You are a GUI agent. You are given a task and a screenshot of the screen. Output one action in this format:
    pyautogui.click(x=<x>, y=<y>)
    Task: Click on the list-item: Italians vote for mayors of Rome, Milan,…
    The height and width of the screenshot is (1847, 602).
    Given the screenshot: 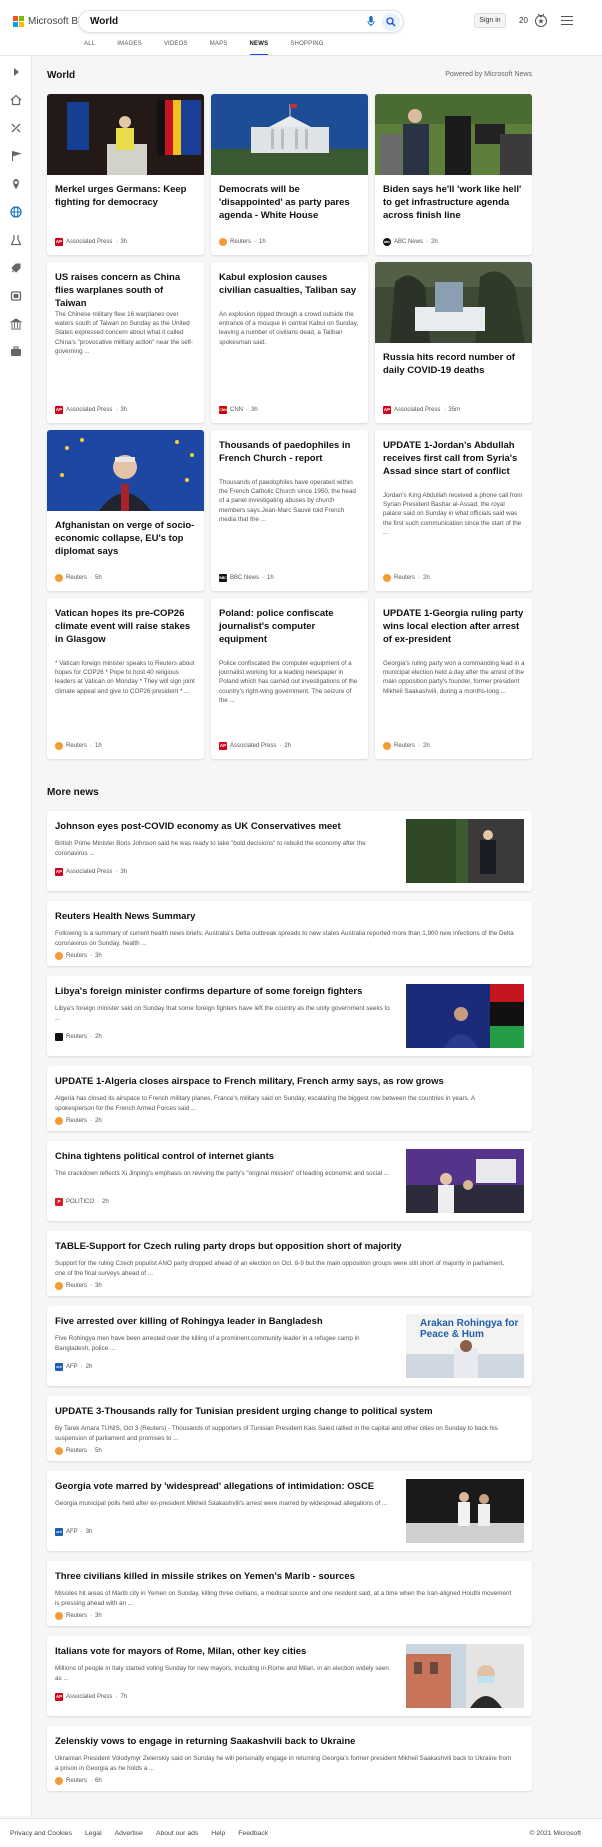 What is the action you would take?
    pyautogui.click(x=289, y=1676)
    